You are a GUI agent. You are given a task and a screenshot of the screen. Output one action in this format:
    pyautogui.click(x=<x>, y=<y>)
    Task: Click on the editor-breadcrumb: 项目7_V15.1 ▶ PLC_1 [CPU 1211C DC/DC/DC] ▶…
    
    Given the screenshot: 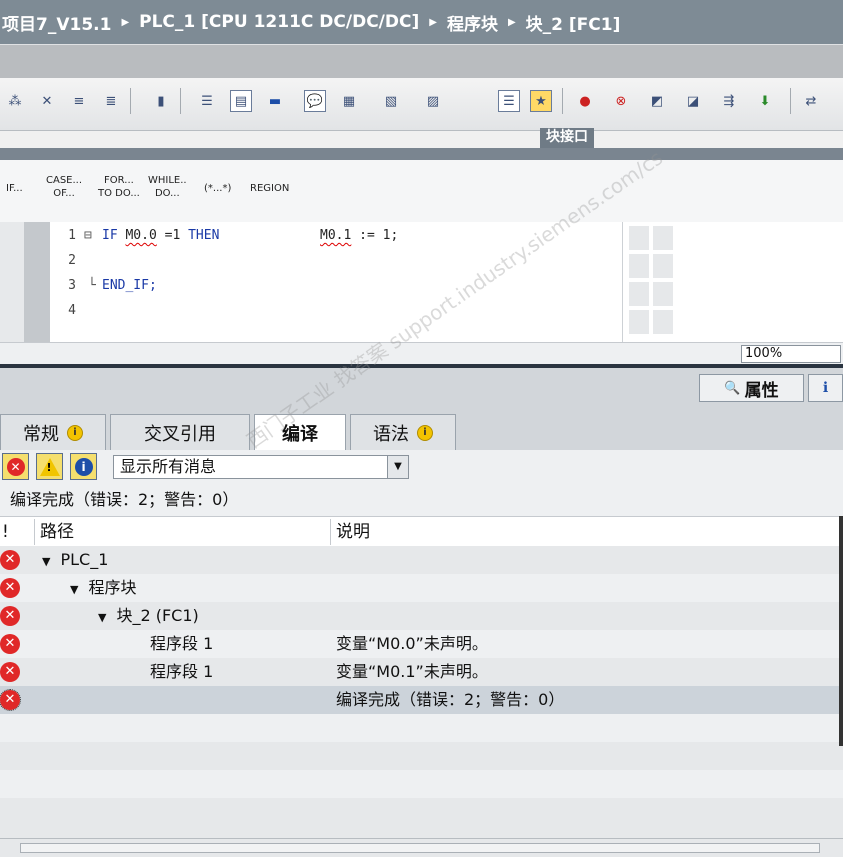 What is the action you would take?
    pyautogui.click(x=421, y=22)
    